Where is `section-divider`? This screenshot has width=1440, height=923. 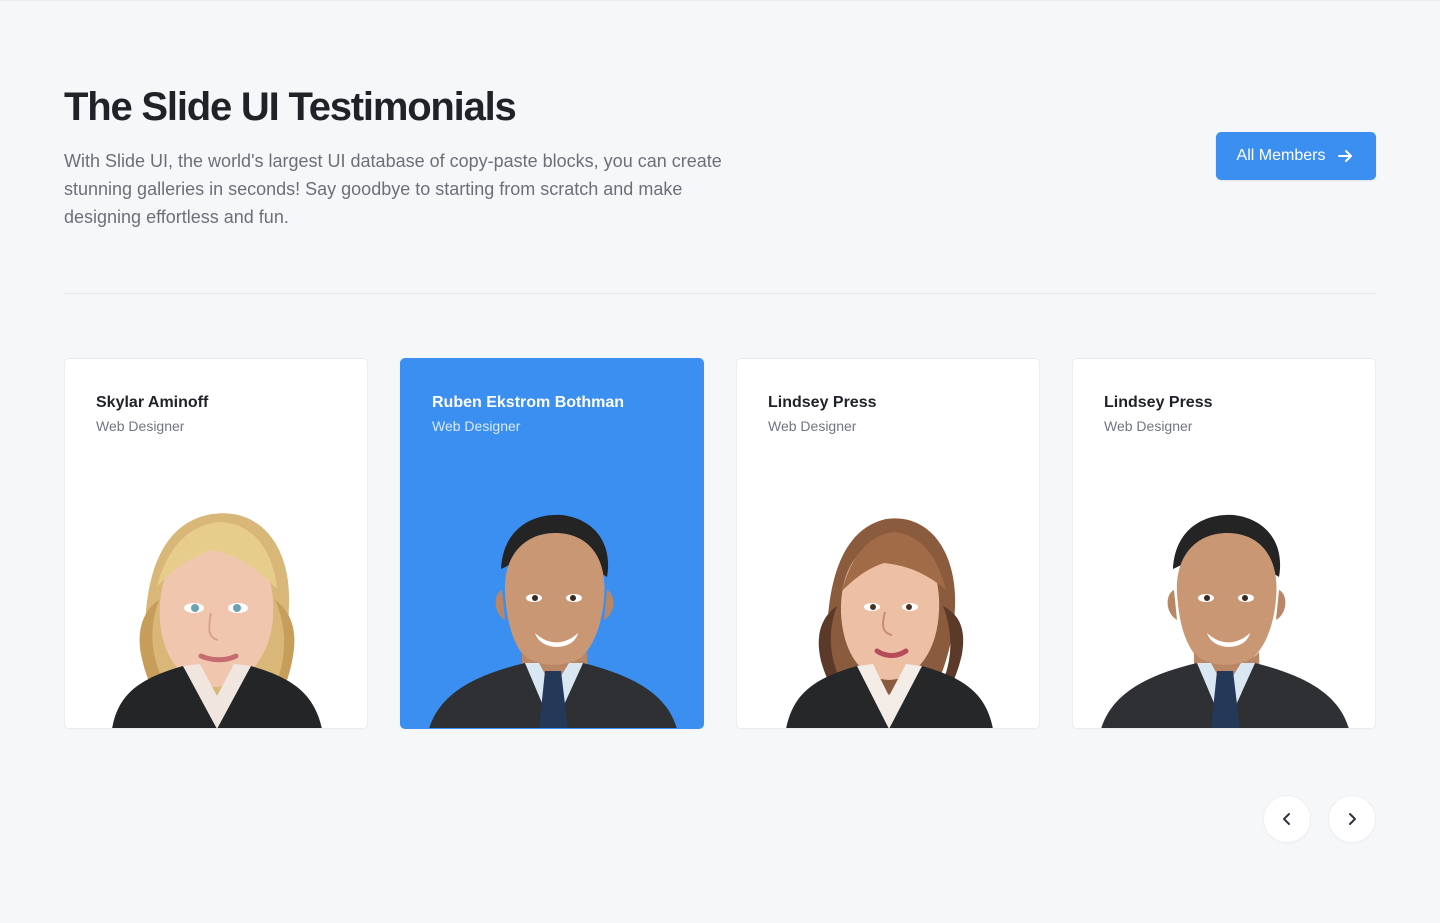
section-divider is located at coordinates (720, 293).